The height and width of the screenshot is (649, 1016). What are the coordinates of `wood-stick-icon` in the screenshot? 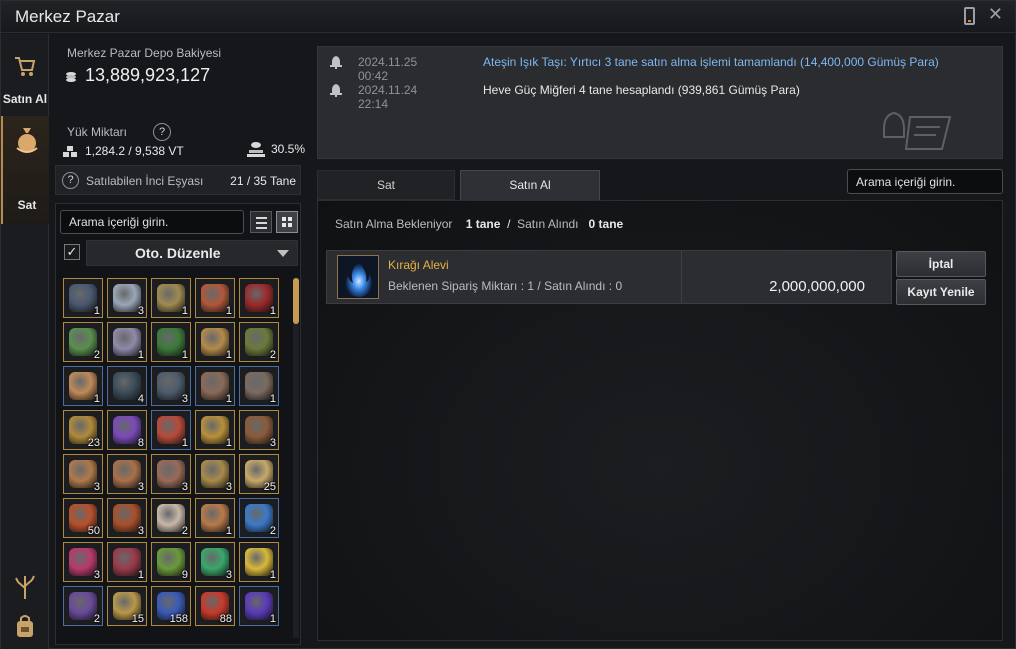 It's located at (83, 386).